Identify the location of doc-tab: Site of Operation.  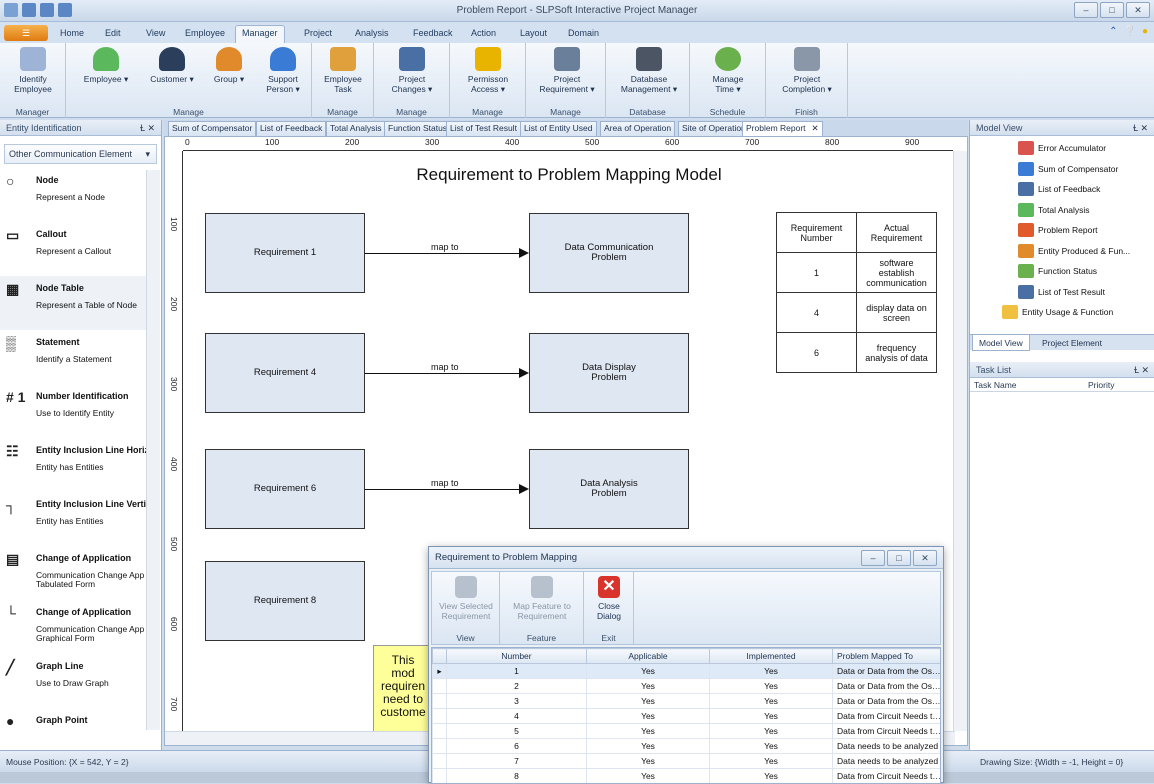
(714, 128).